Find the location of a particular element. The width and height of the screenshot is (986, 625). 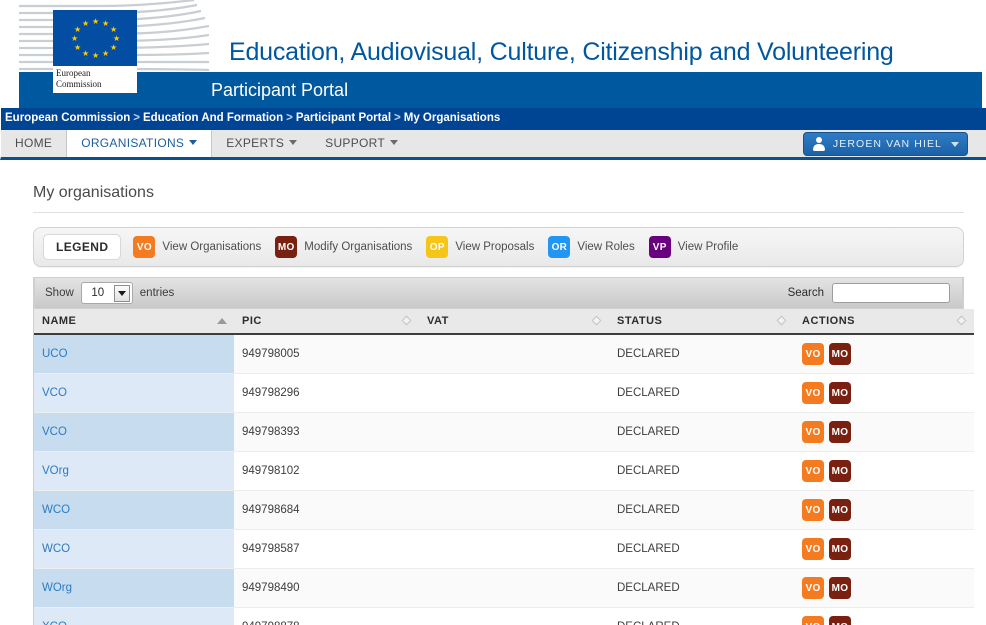

cell-pic: 949798296 is located at coordinates (326, 393).